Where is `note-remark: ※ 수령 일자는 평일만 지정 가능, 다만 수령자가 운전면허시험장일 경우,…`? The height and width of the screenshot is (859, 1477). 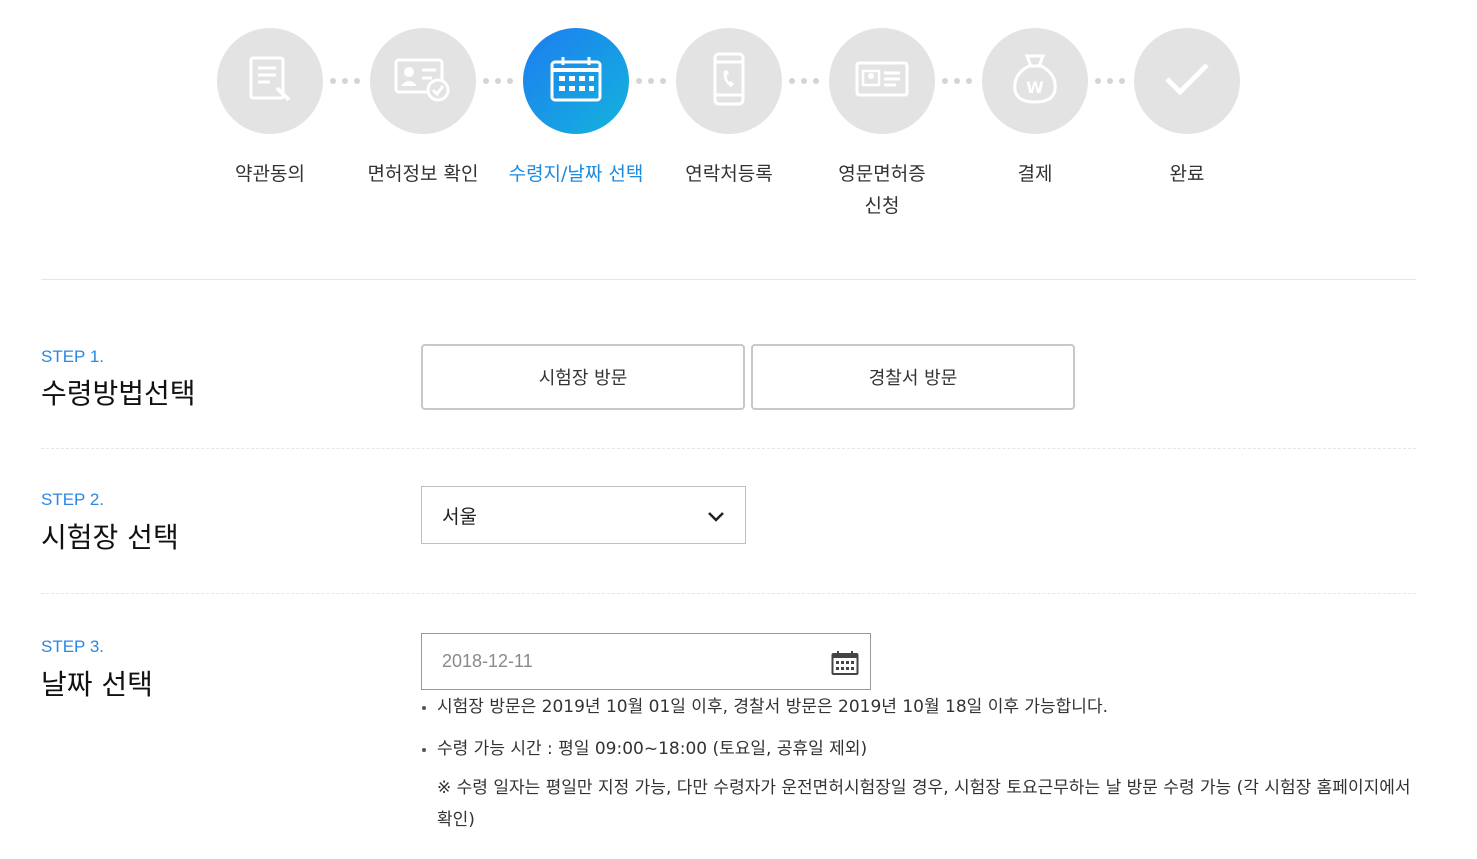 note-remark: ※ 수령 일자는 평일만 지정 가능, 다만 수령자가 운전면허시험장일 경우,… is located at coordinates (924, 804).